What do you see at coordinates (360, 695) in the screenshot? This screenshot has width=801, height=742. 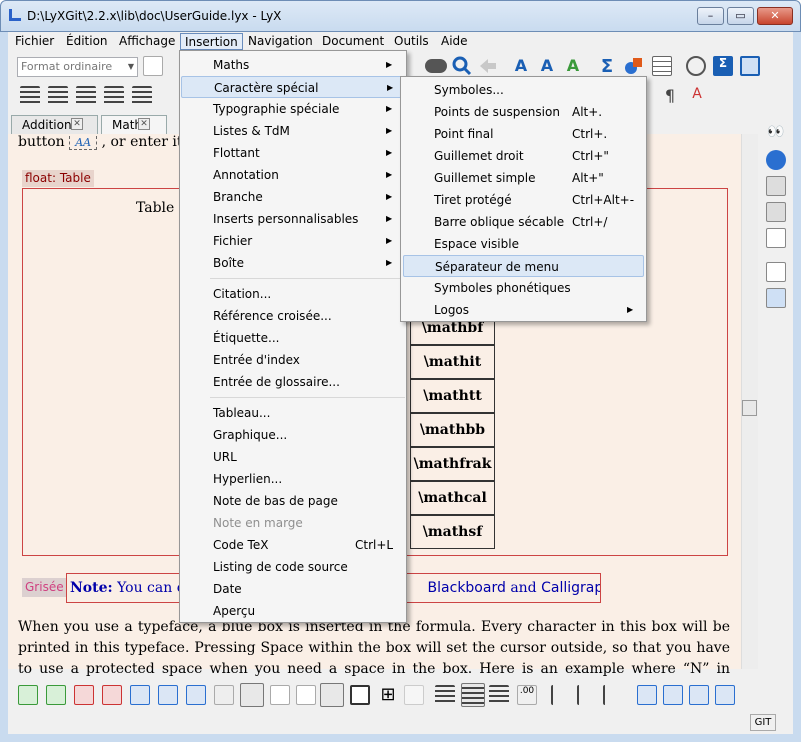 I see `border-outline-icon` at bounding box center [360, 695].